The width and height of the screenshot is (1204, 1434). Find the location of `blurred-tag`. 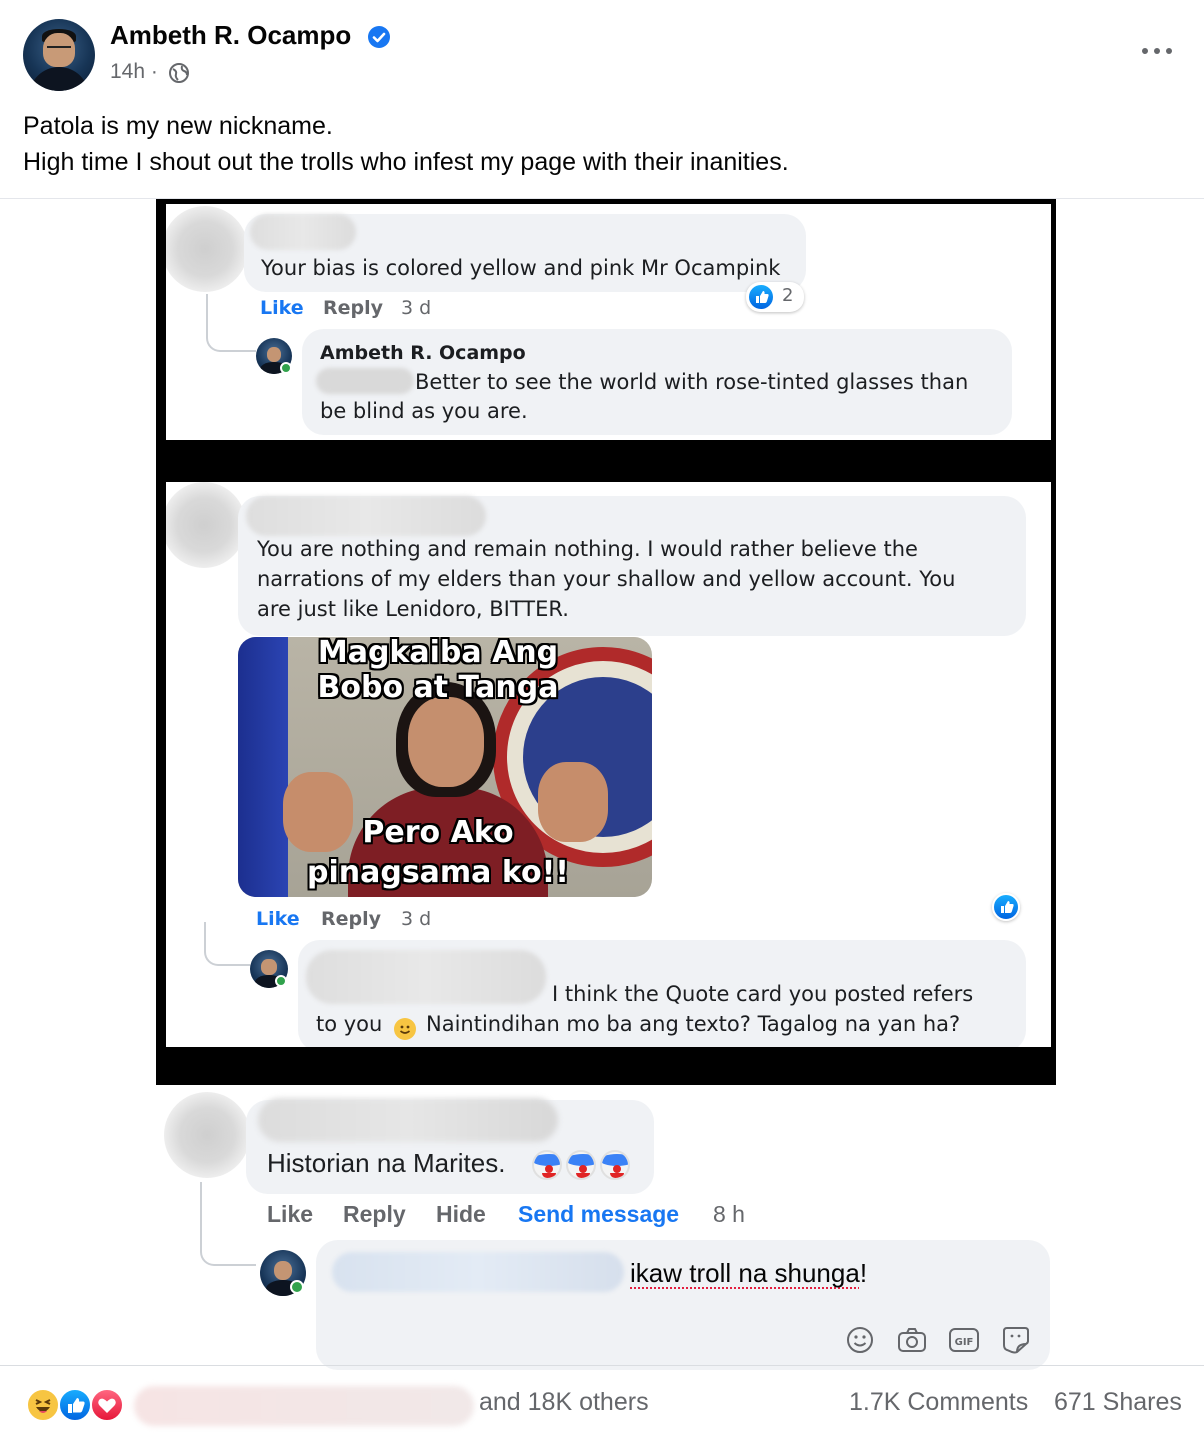

blurred-tag is located at coordinates (365, 381).